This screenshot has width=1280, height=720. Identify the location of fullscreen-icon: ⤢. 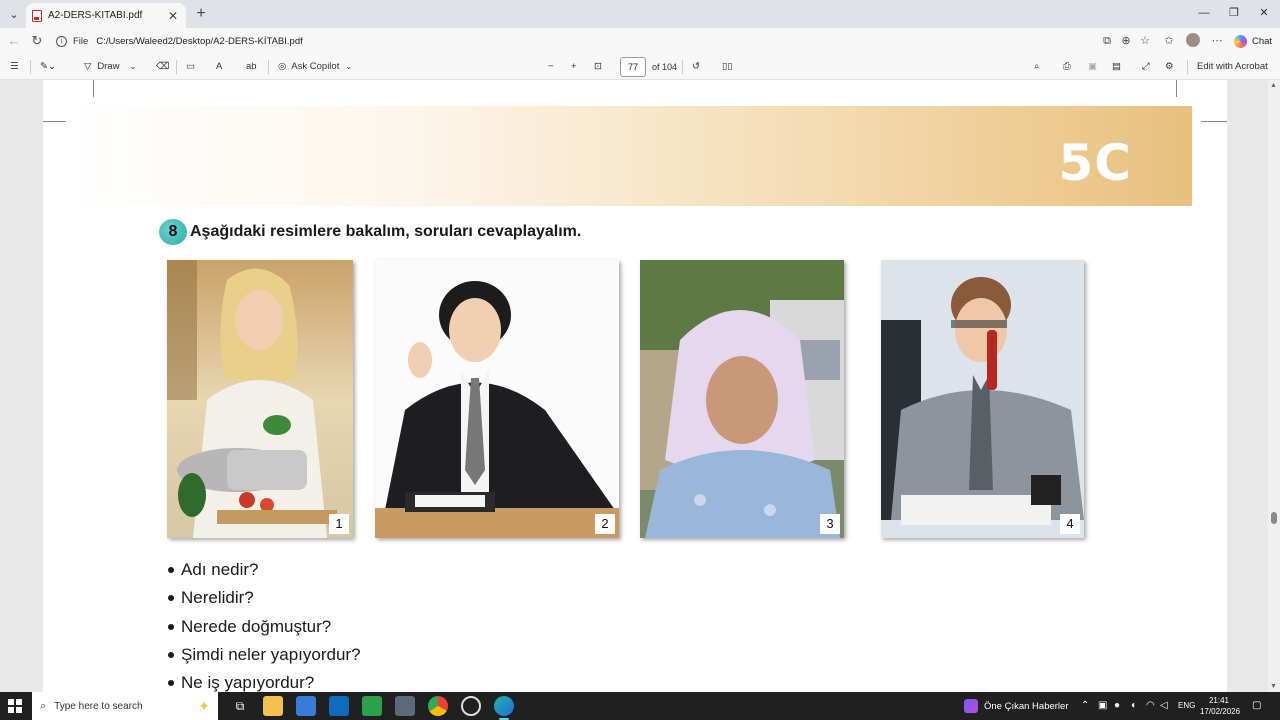
(1146, 67).